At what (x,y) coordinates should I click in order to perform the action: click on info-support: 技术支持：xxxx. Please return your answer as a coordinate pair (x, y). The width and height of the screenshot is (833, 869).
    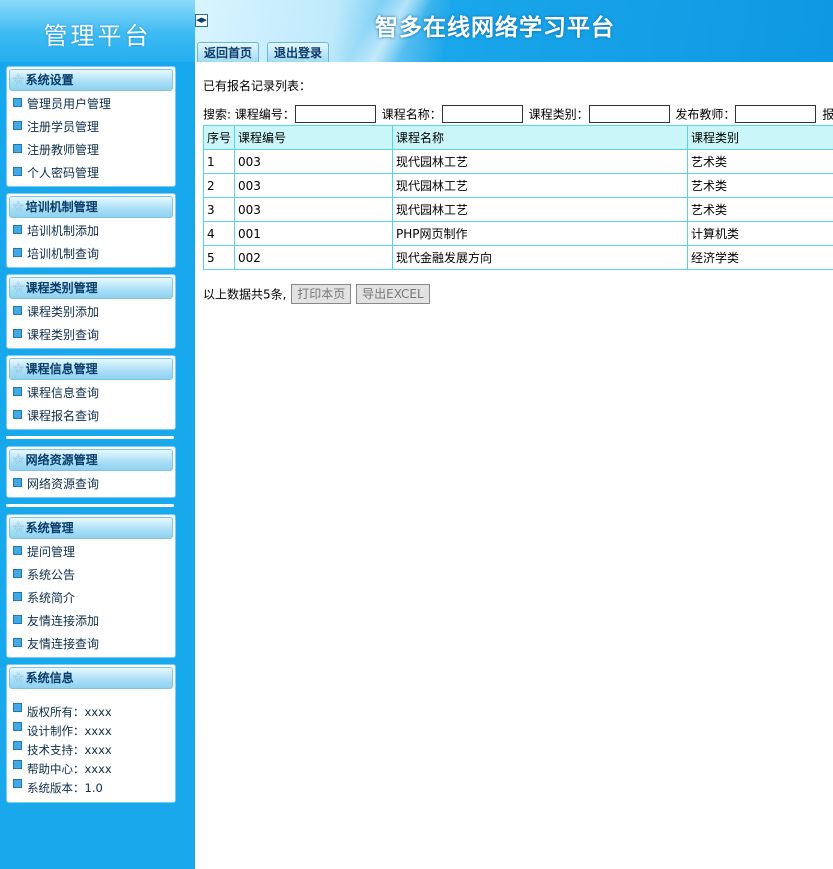
    Looking at the image, I should click on (91, 750).